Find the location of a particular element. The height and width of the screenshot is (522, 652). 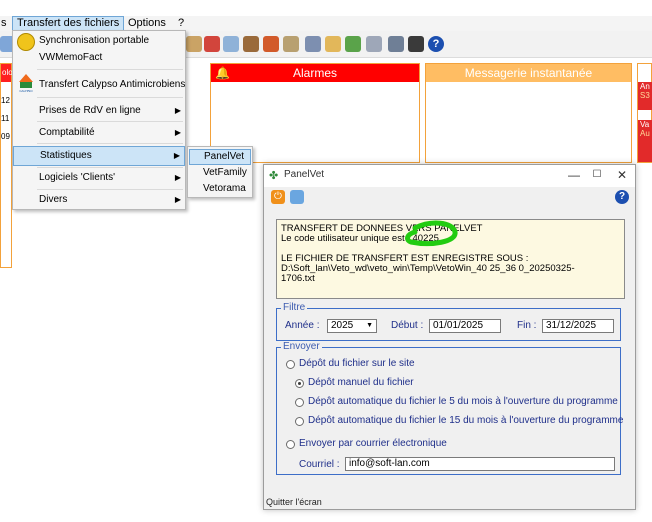

submenu-item-vetorama: Vetorama is located at coordinates (220, 189).